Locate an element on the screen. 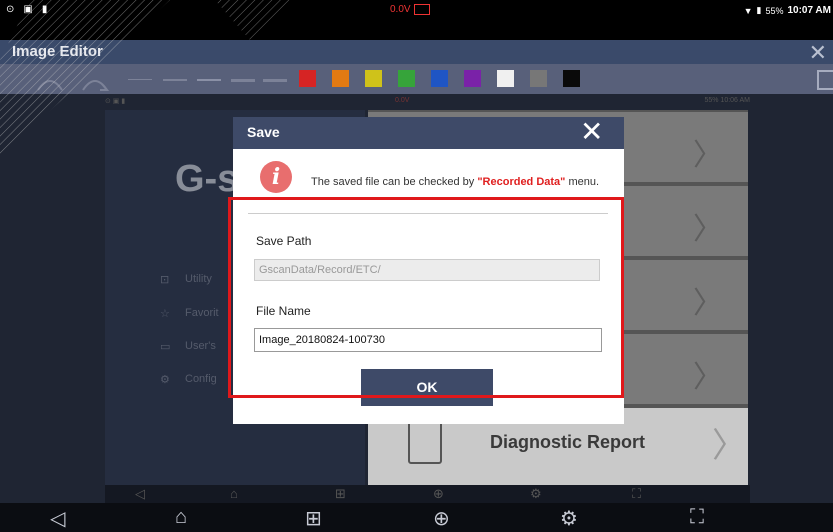 The image size is (833, 532). menu-item-favorites: Favorit is located at coordinates (202, 313).